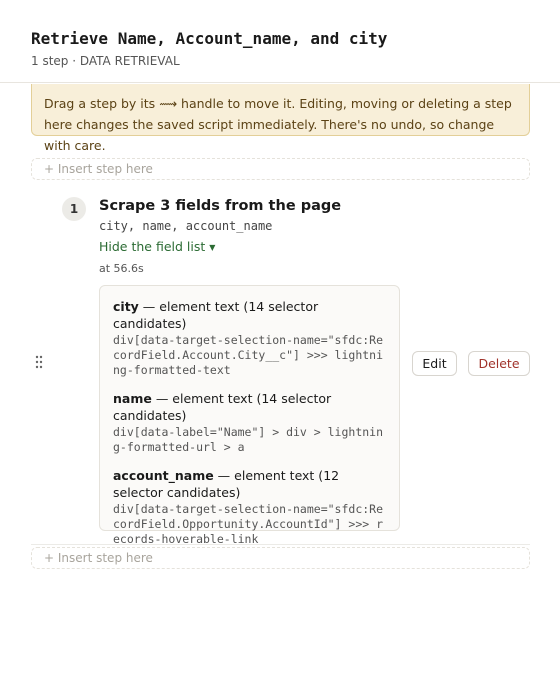 The height and width of the screenshot is (688, 560). What do you see at coordinates (126, 306) in the screenshot?
I see `field-name: city` at bounding box center [126, 306].